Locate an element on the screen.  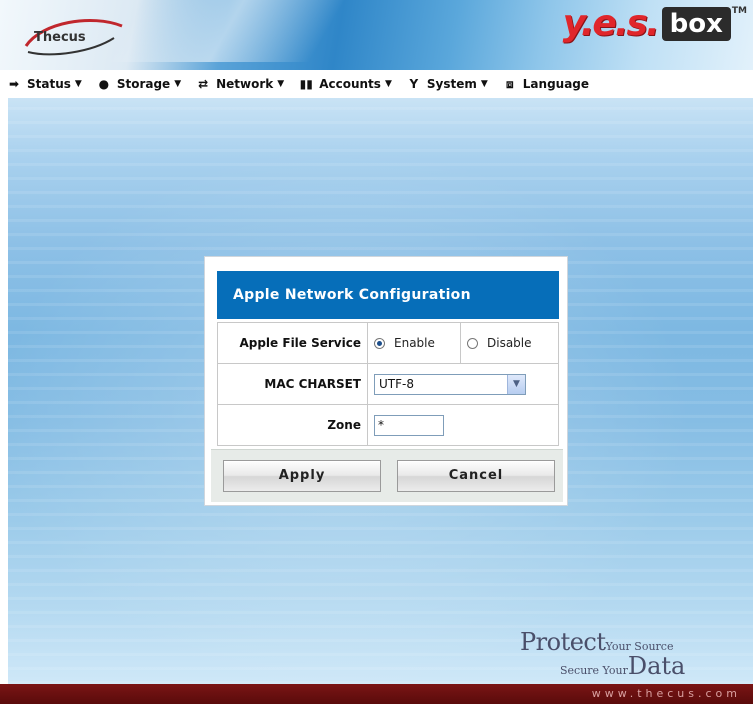
trademark-text: TM is located at coordinates (739, 11).